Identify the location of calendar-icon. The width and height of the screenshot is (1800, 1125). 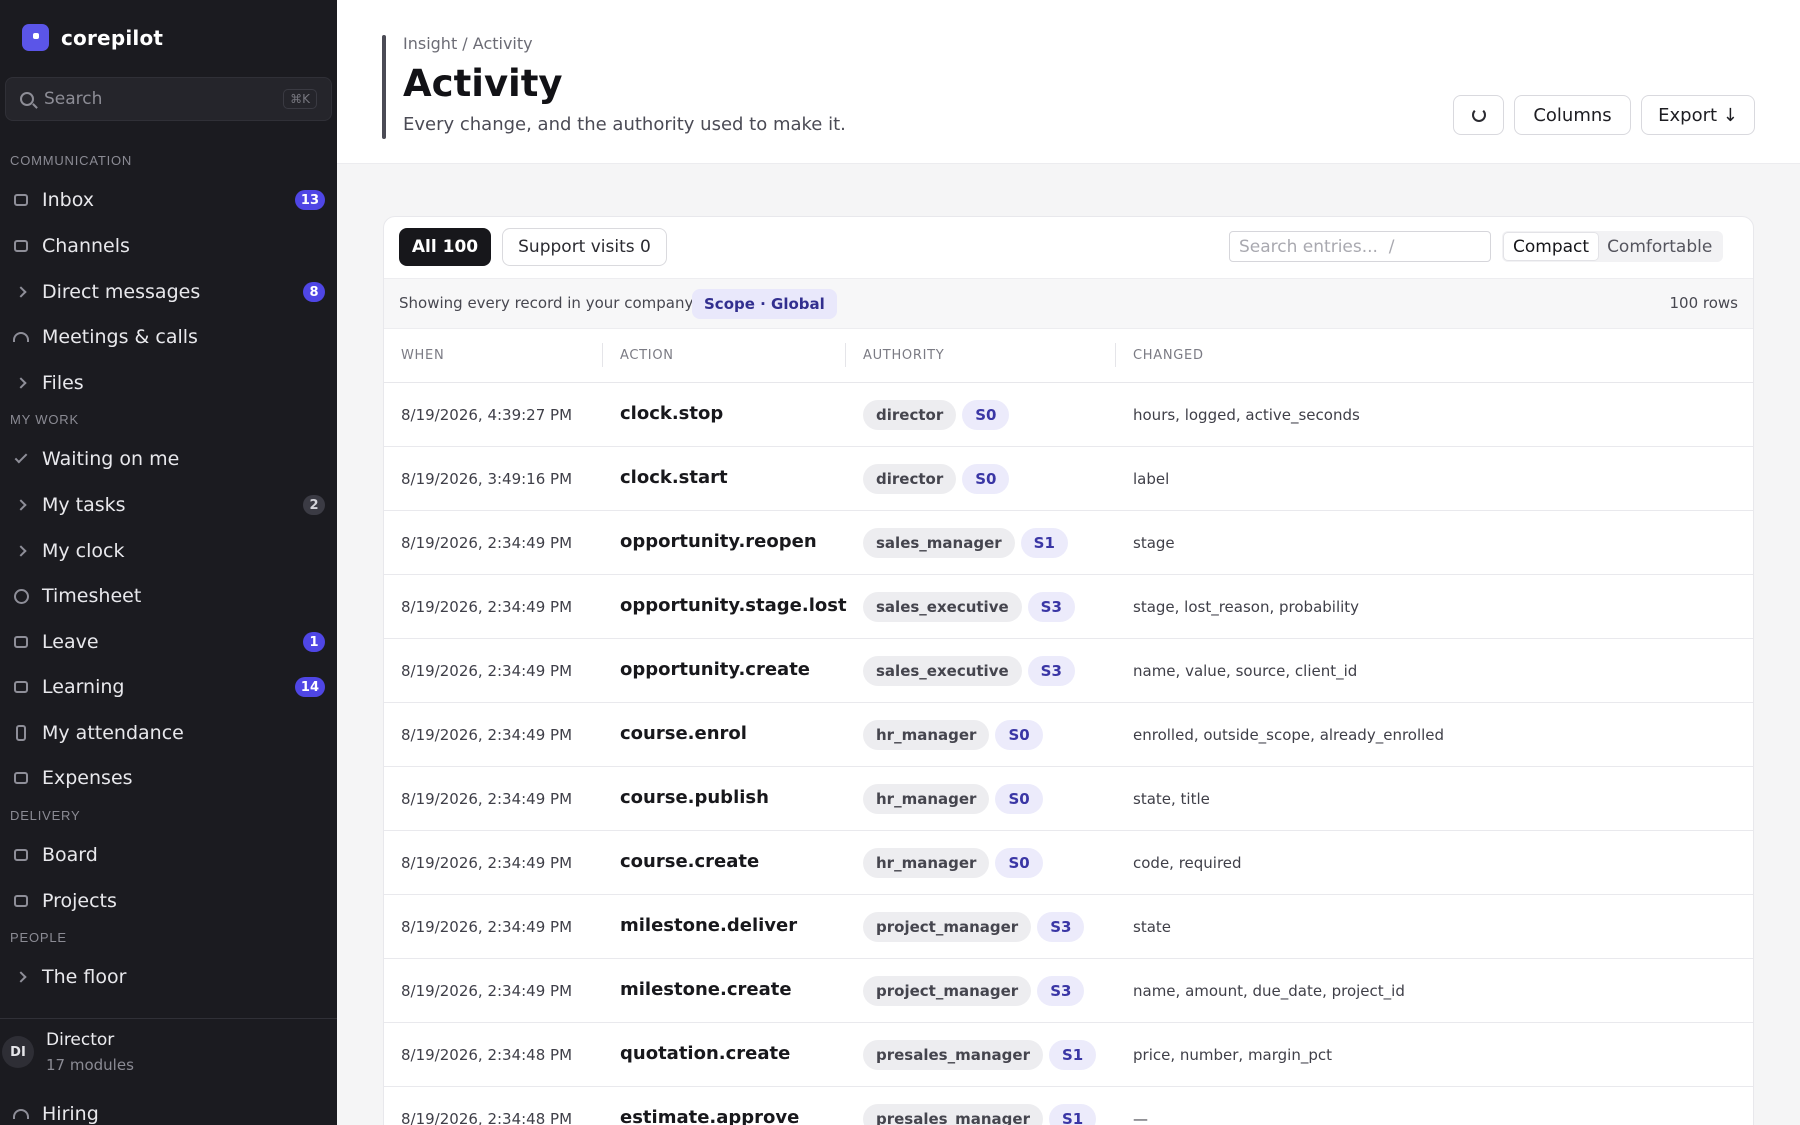
(21, 642).